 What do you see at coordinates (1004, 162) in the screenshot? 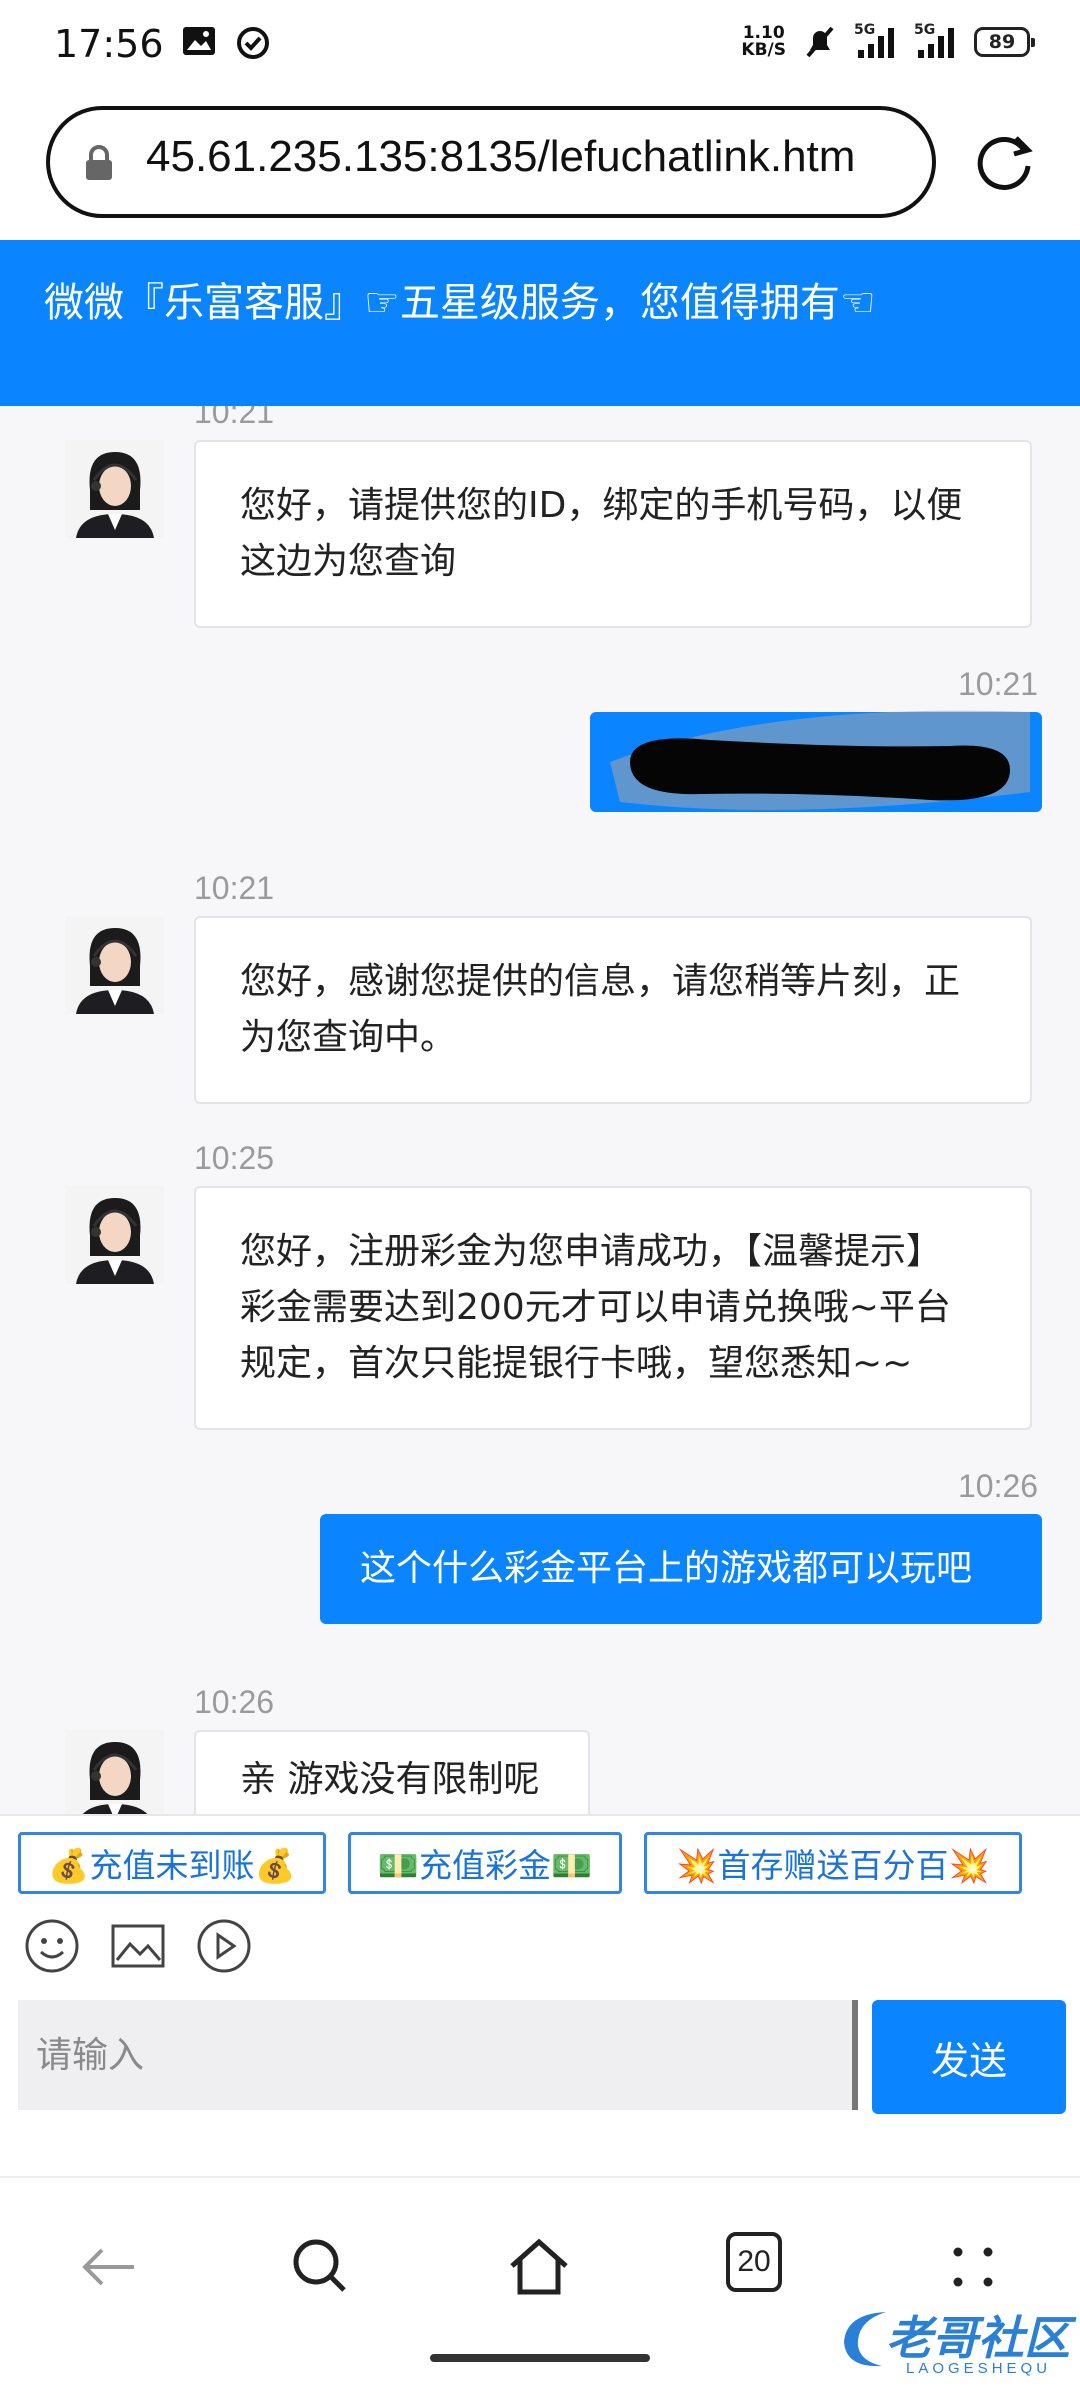
I see `reload-icon` at bounding box center [1004, 162].